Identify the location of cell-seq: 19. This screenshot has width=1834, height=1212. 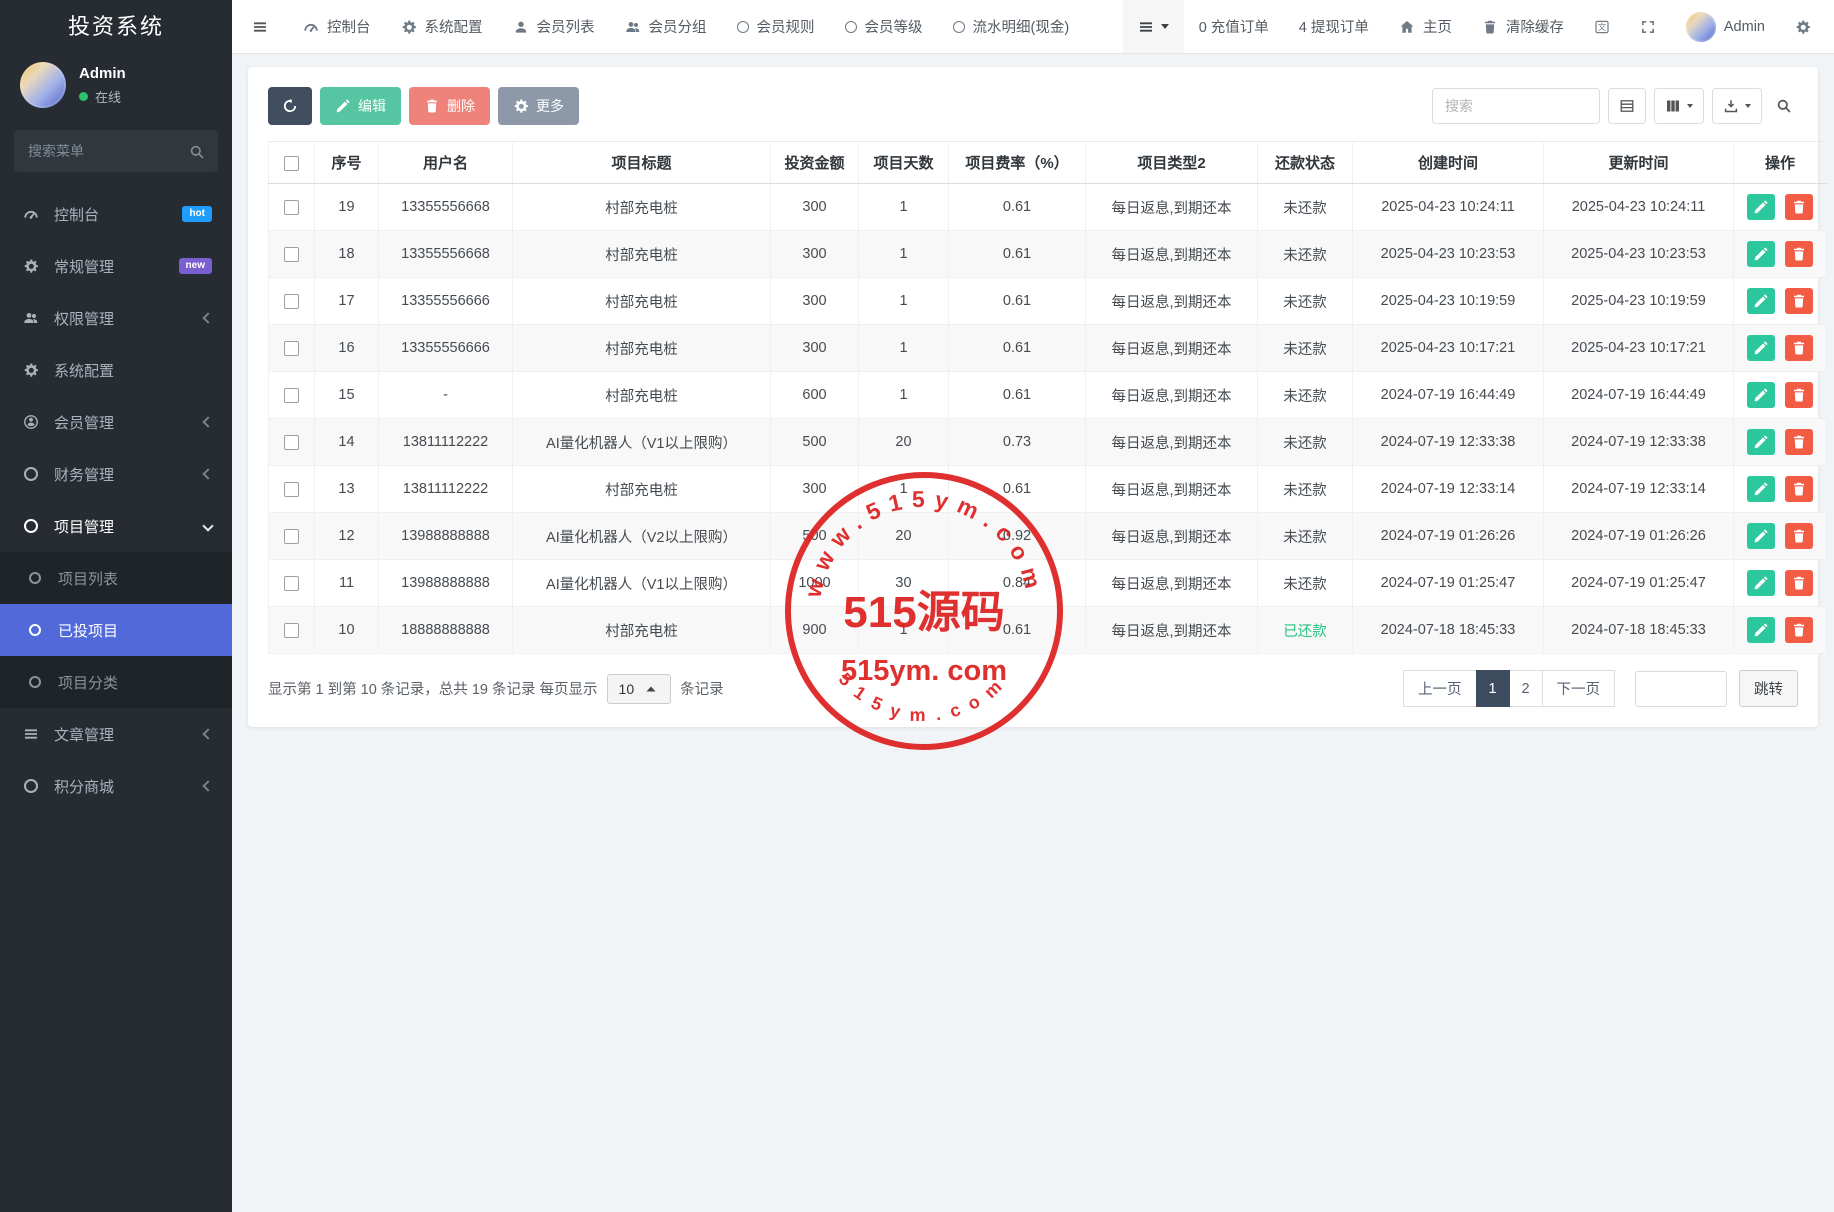
(346, 207).